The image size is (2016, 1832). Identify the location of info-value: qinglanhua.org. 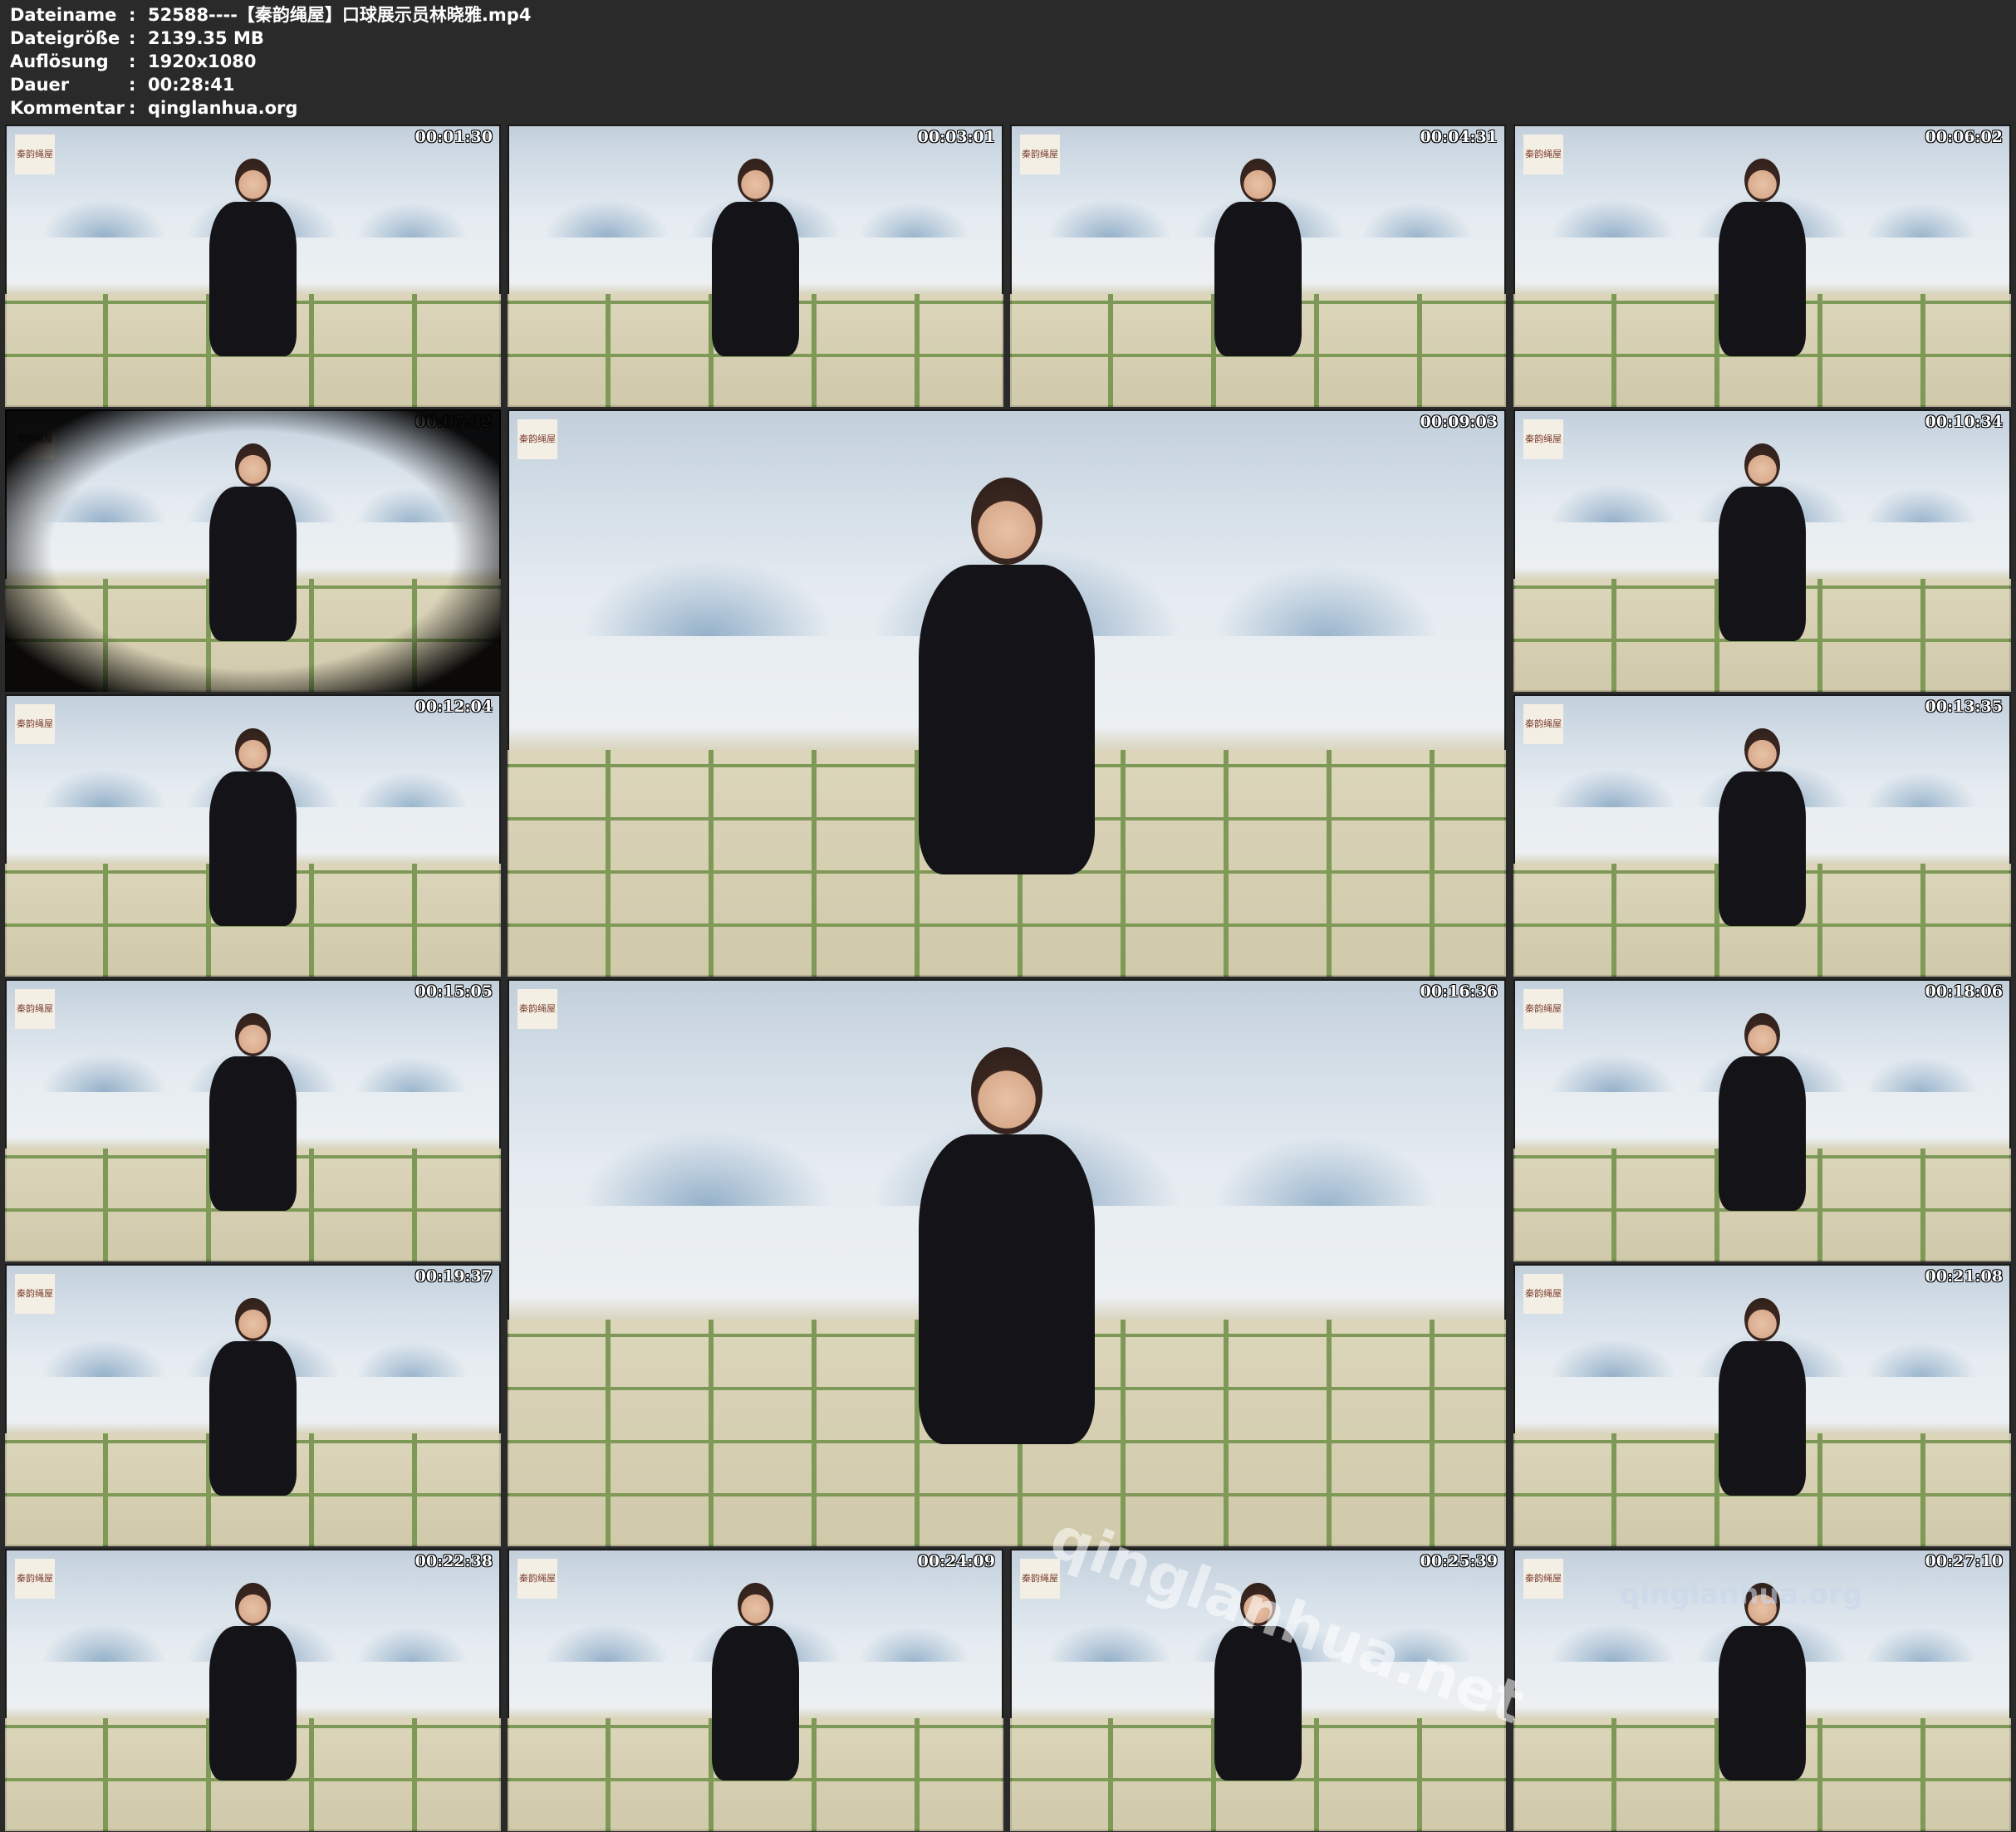
(223, 108).